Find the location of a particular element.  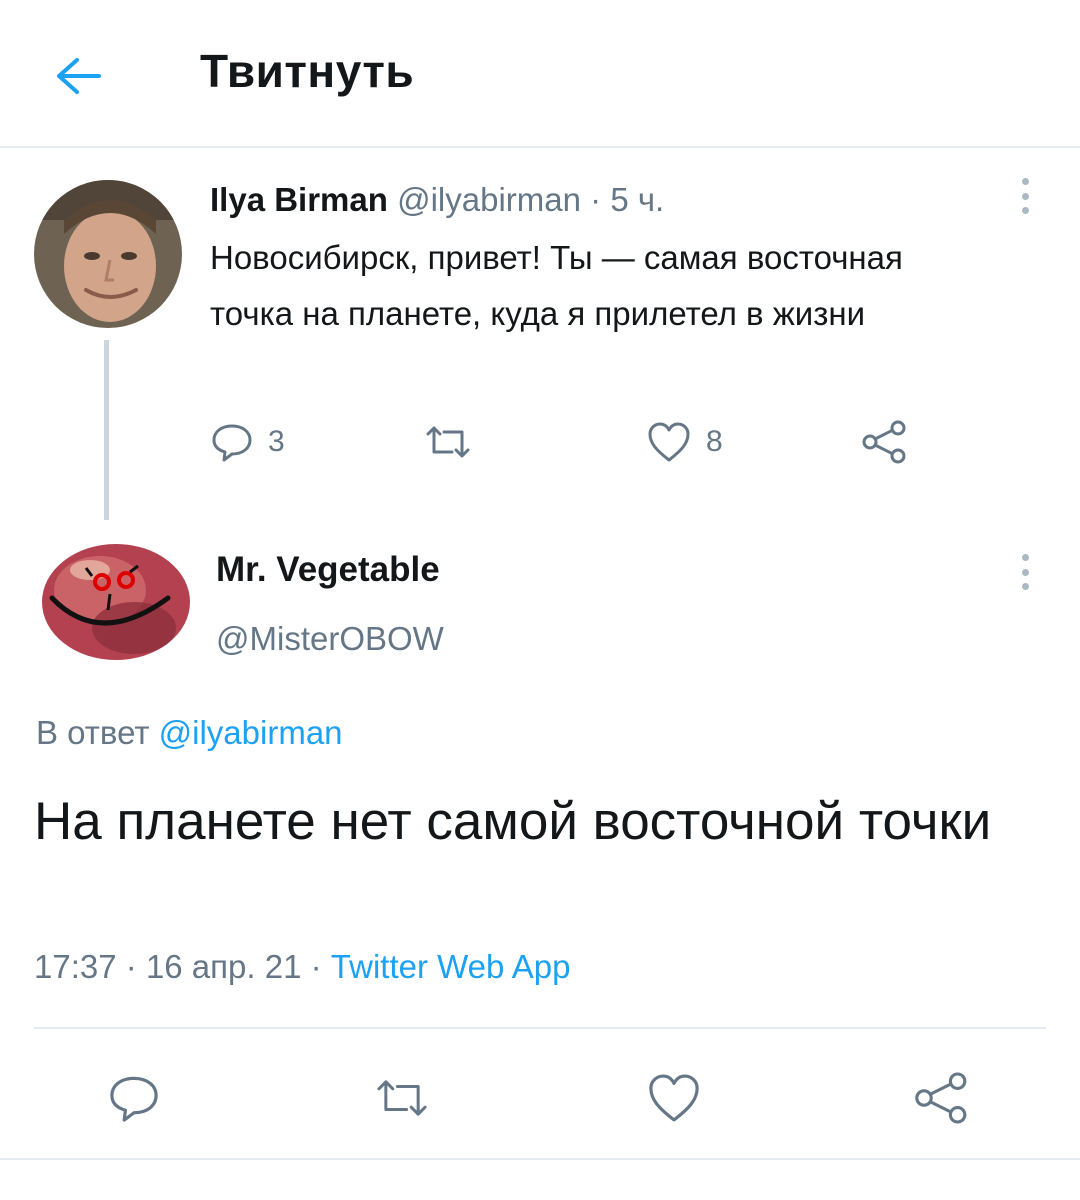

like-button is located at coordinates (674, 1098).